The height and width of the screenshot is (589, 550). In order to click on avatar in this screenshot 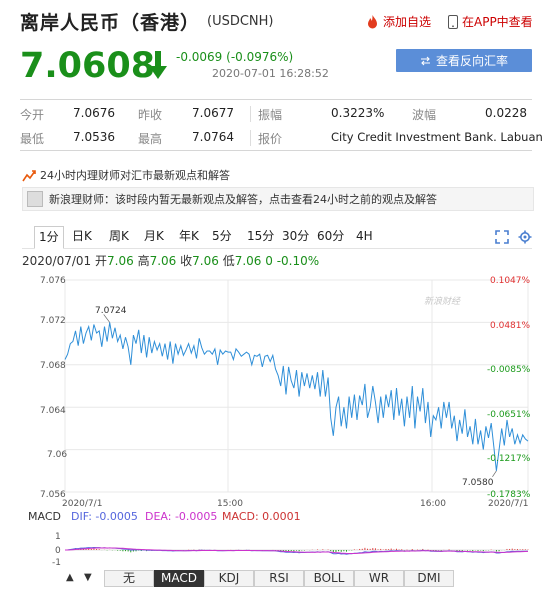, I will do `click(35, 199)`.